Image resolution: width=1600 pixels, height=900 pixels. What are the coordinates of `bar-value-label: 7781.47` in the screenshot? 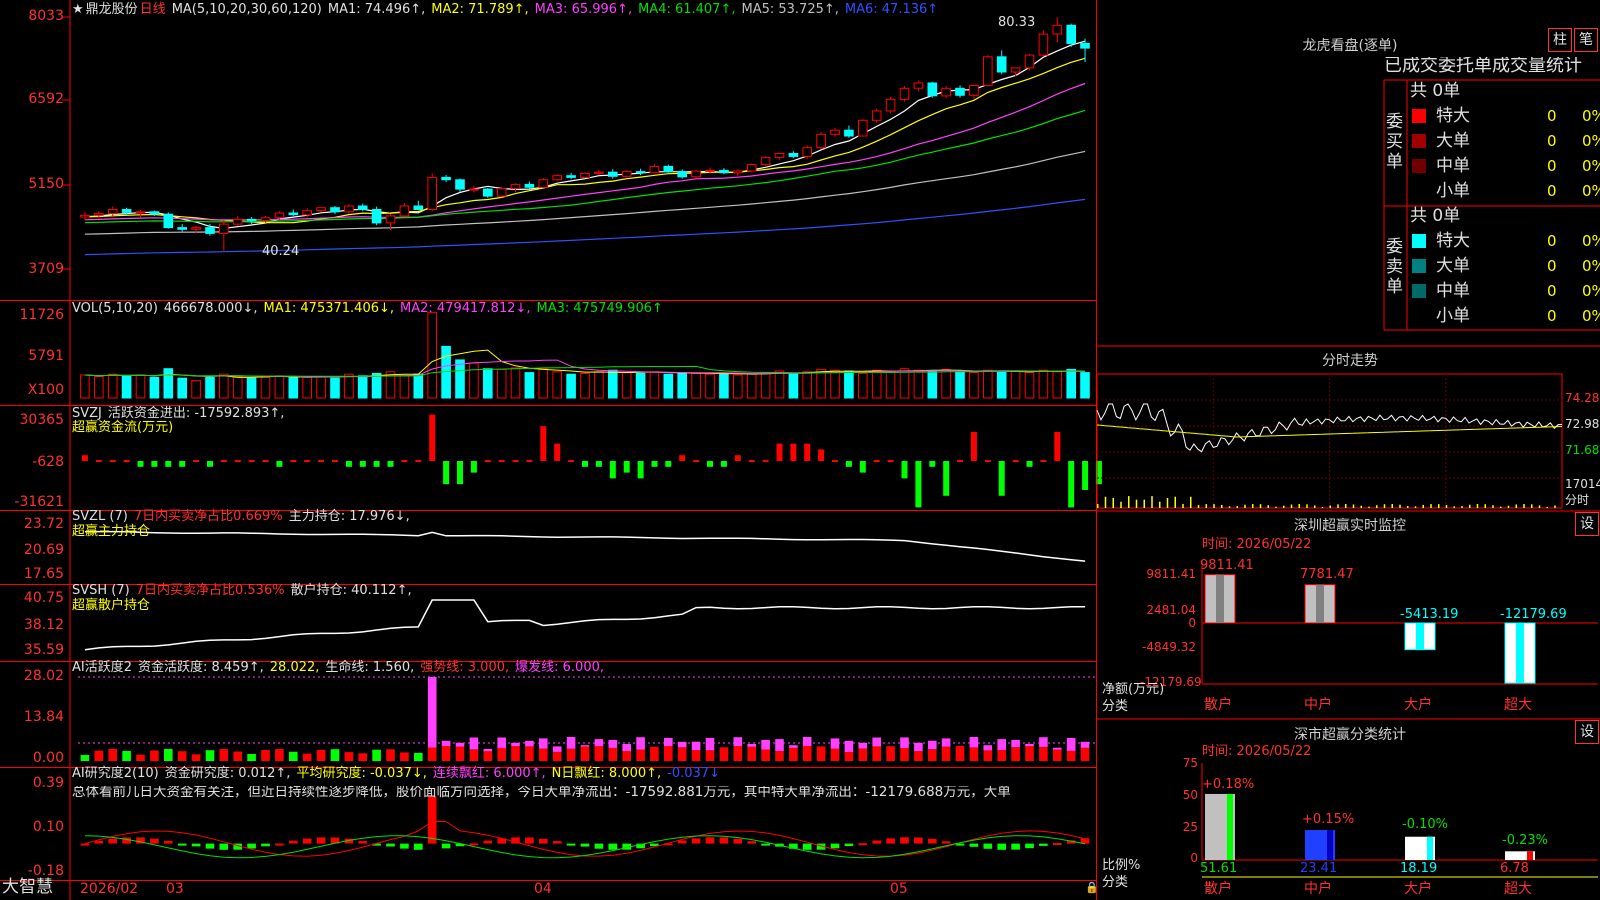 It's located at (1327, 574).